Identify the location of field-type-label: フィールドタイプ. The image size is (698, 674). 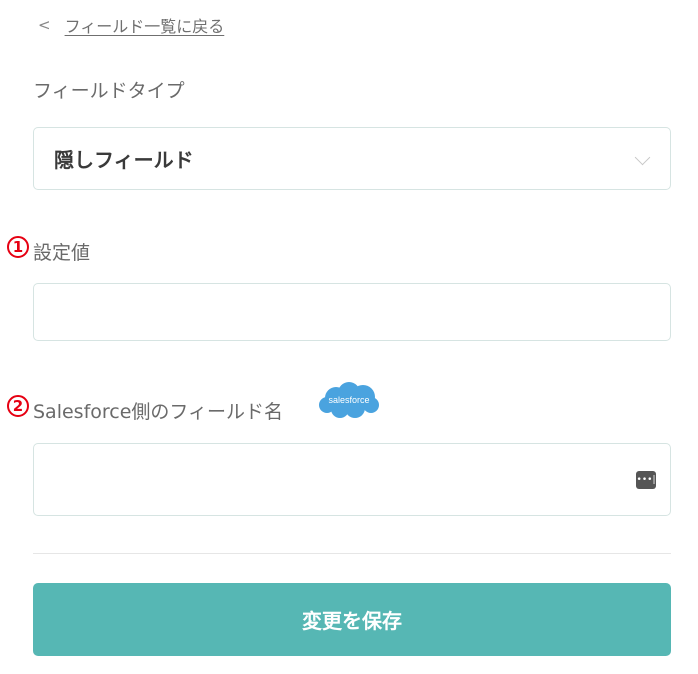
(109, 91).